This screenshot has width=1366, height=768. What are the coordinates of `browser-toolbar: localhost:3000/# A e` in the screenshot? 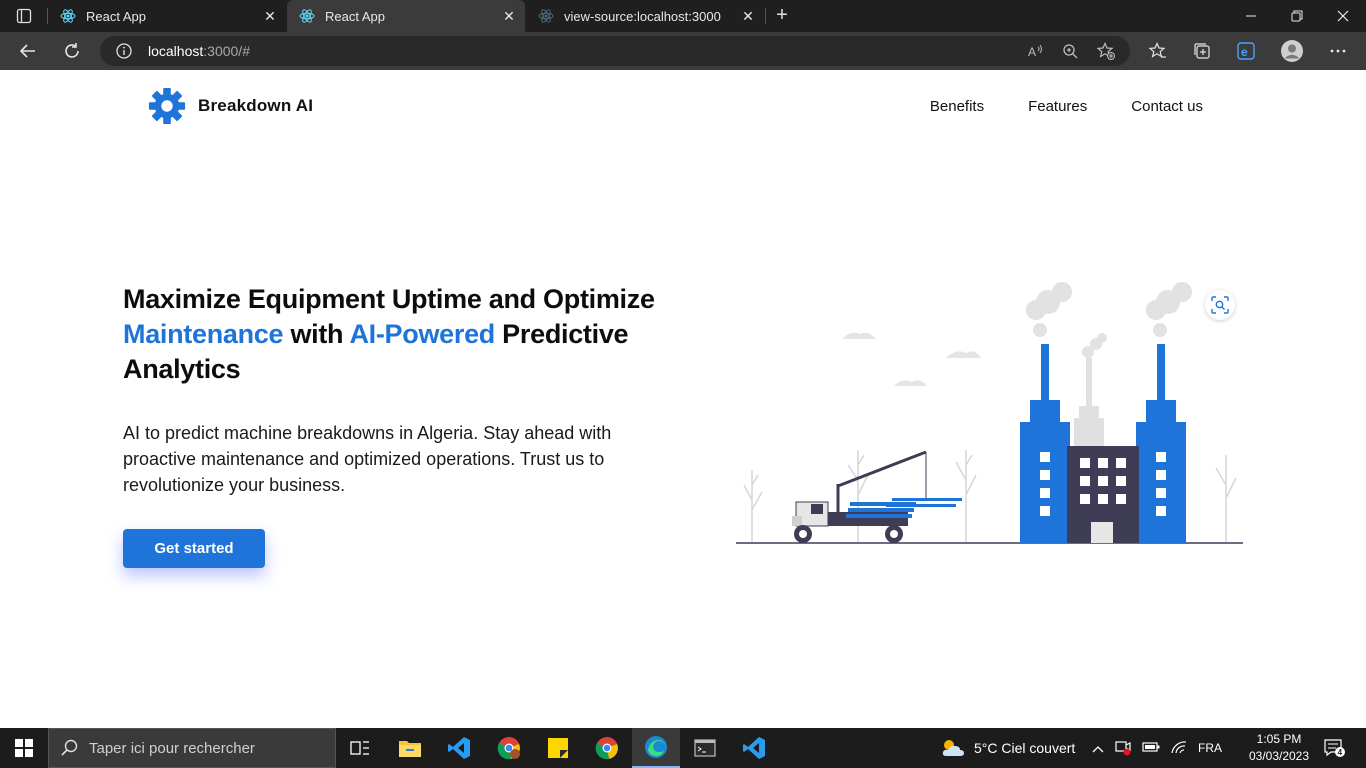 It's located at (683, 51).